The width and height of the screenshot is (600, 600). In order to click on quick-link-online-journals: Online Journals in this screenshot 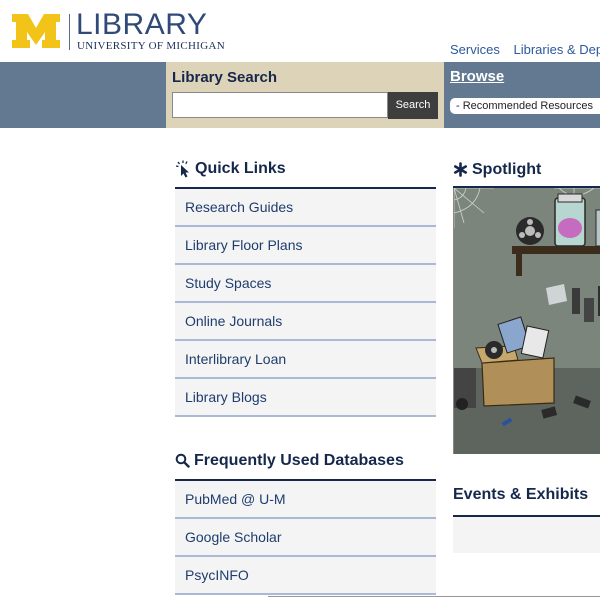, I will do `click(305, 322)`.